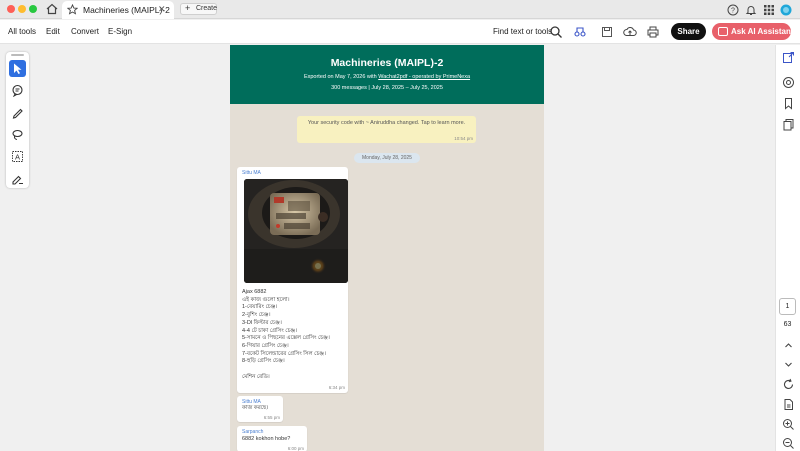  I want to click on bookmark-icon, so click(788, 103).